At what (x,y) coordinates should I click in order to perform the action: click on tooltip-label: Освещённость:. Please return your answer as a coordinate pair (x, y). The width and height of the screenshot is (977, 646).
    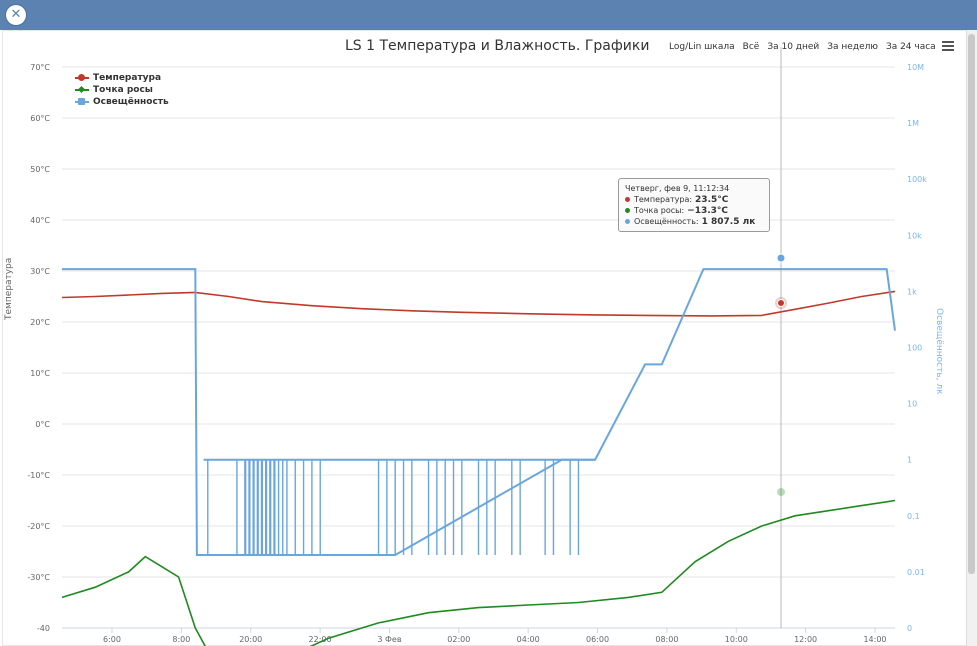
    Looking at the image, I should click on (666, 221).